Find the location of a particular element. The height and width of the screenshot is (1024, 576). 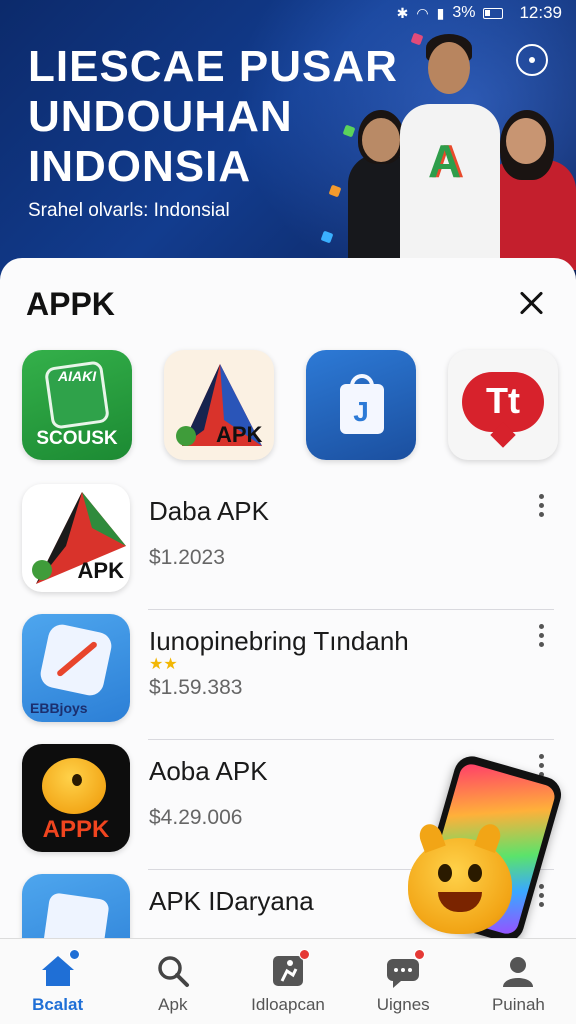

chat-icon is located at coordinates (405, 969).